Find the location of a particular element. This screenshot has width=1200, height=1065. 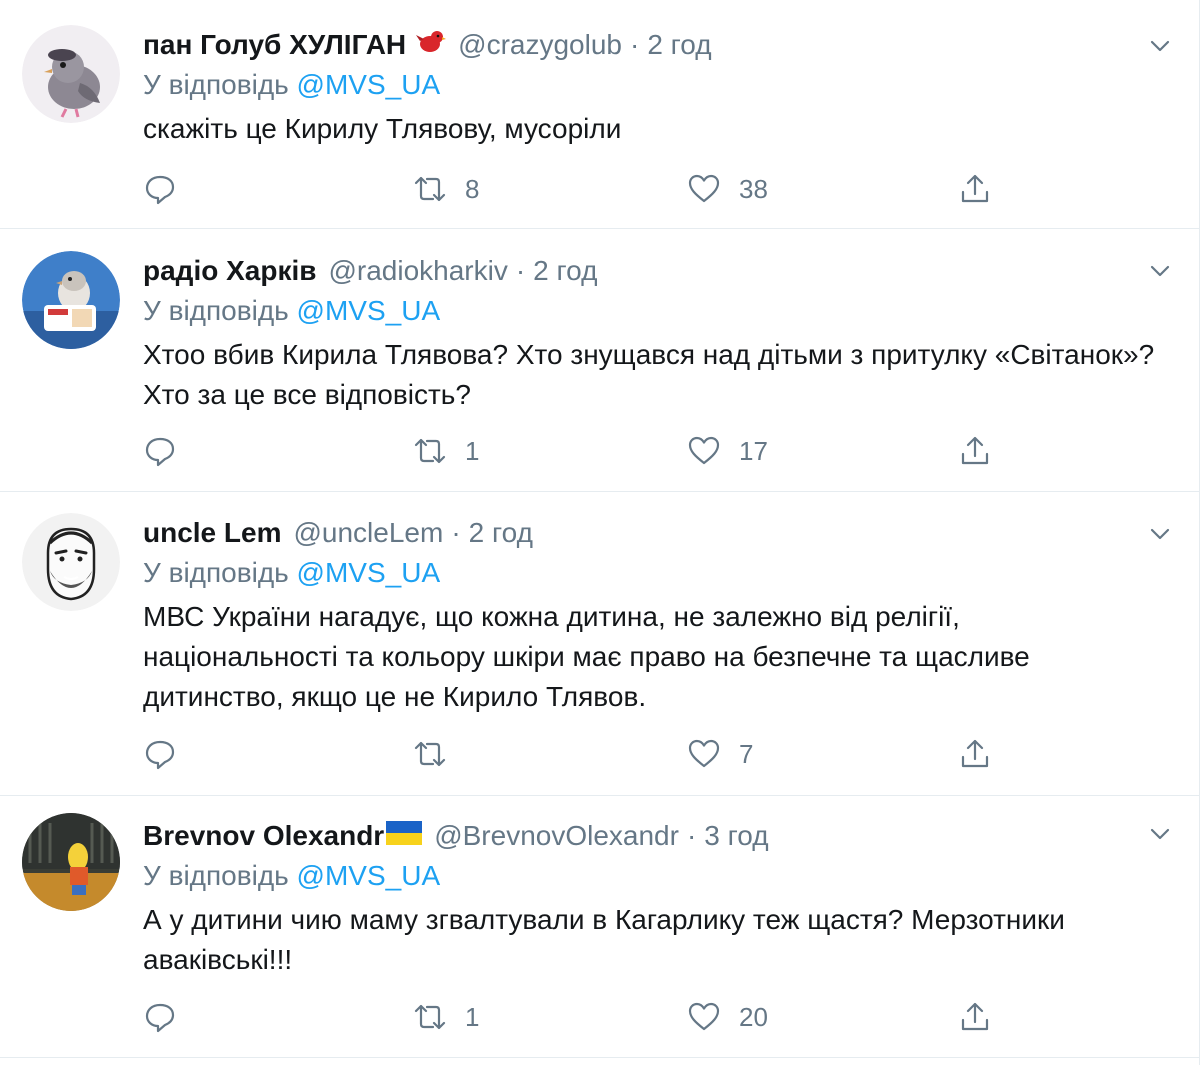

like-button: 17 is located at coordinates (727, 451).